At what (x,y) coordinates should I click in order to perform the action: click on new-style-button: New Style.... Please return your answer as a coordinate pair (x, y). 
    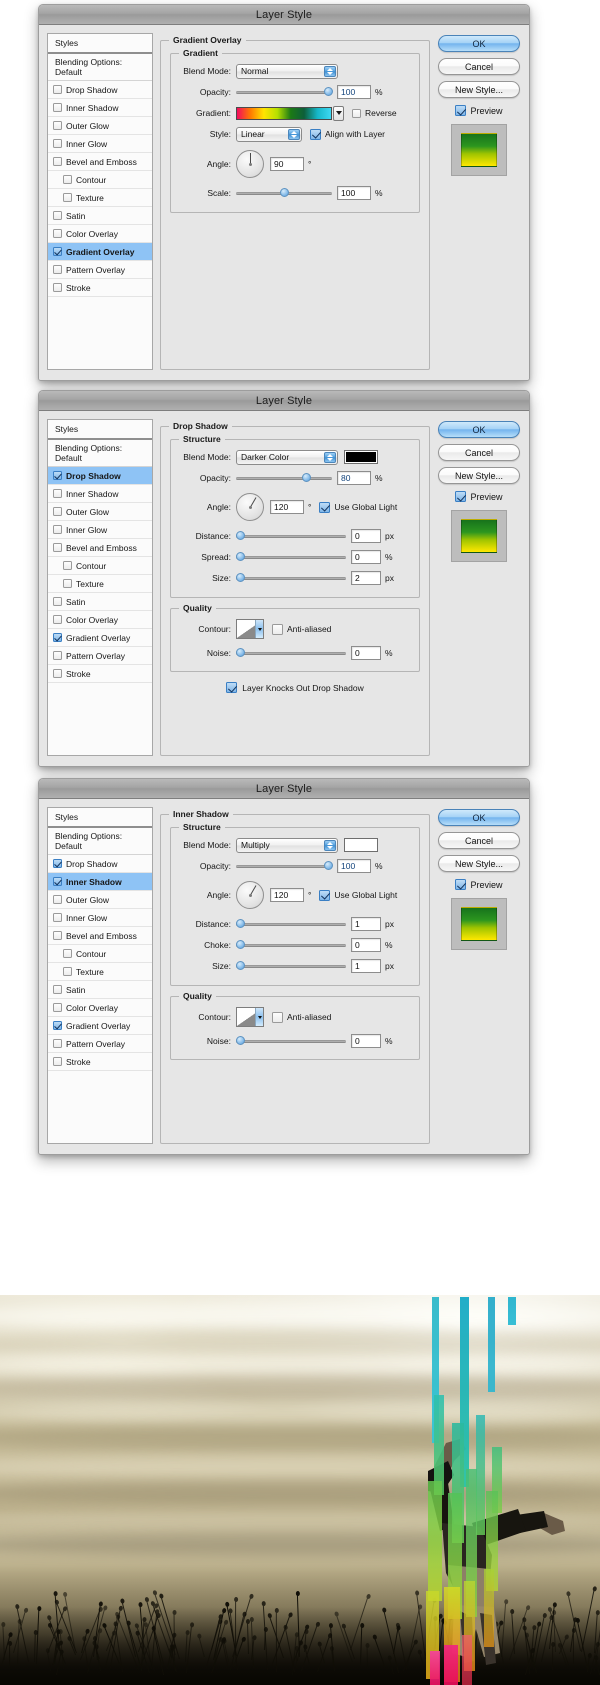
    Looking at the image, I should click on (479, 475).